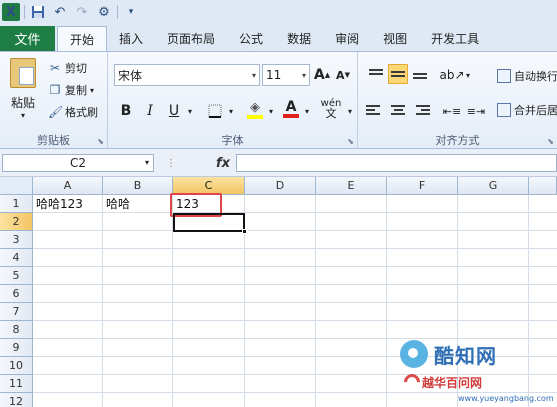  What do you see at coordinates (126, 111) in the screenshot?
I see `bold-button: B` at bounding box center [126, 111].